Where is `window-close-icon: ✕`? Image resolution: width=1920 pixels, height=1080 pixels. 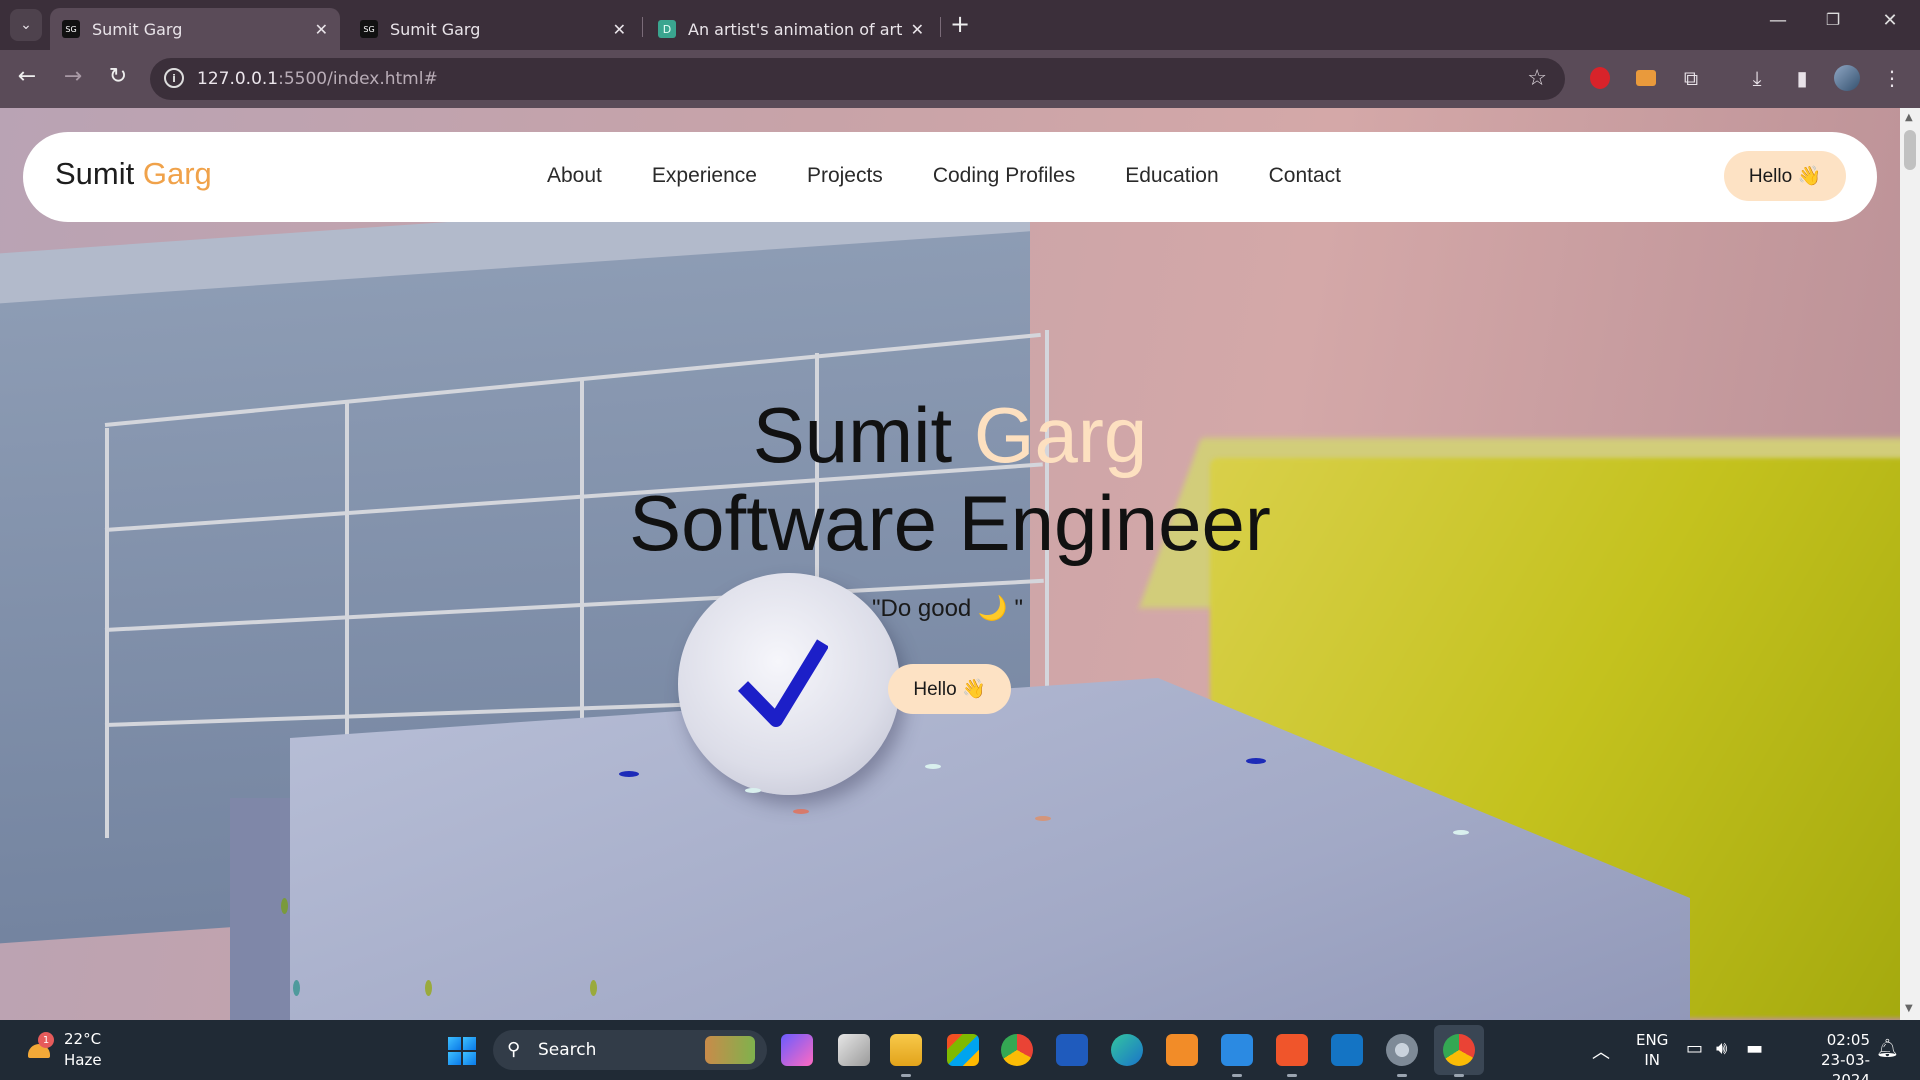
window-close-icon: ✕ is located at coordinates (1890, 20).